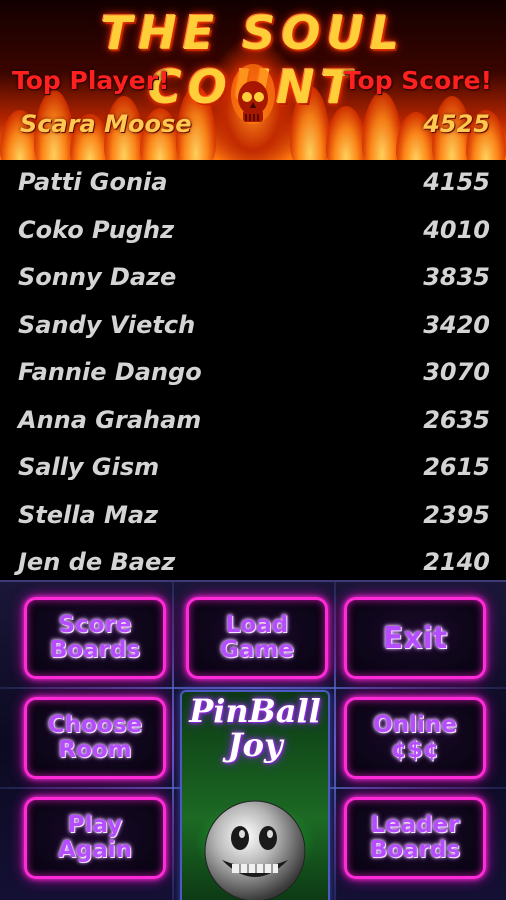 The height and width of the screenshot is (900, 506). What do you see at coordinates (96, 229) in the screenshot?
I see `player-name: Coko Pughz` at bounding box center [96, 229].